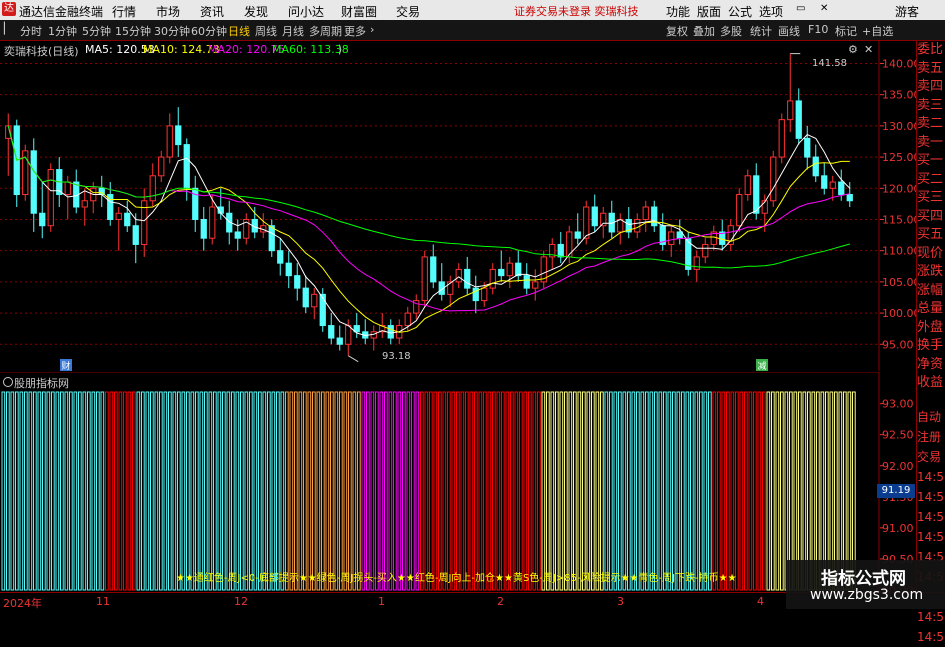 The width and height of the screenshot is (945, 647). I want to click on menu-options: 选项, so click(771, 11).